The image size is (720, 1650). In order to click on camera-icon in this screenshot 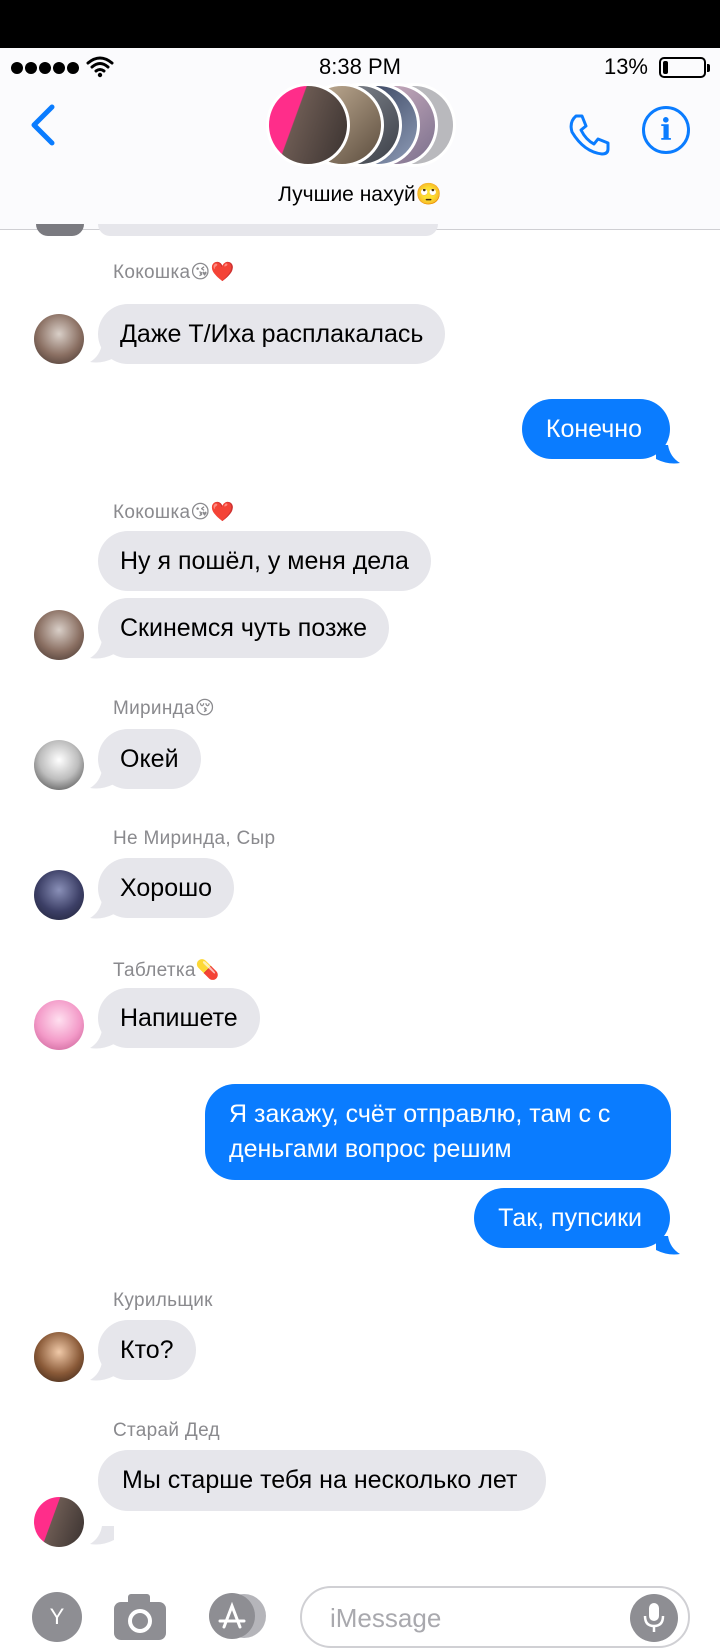, I will do `click(140, 1616)`.